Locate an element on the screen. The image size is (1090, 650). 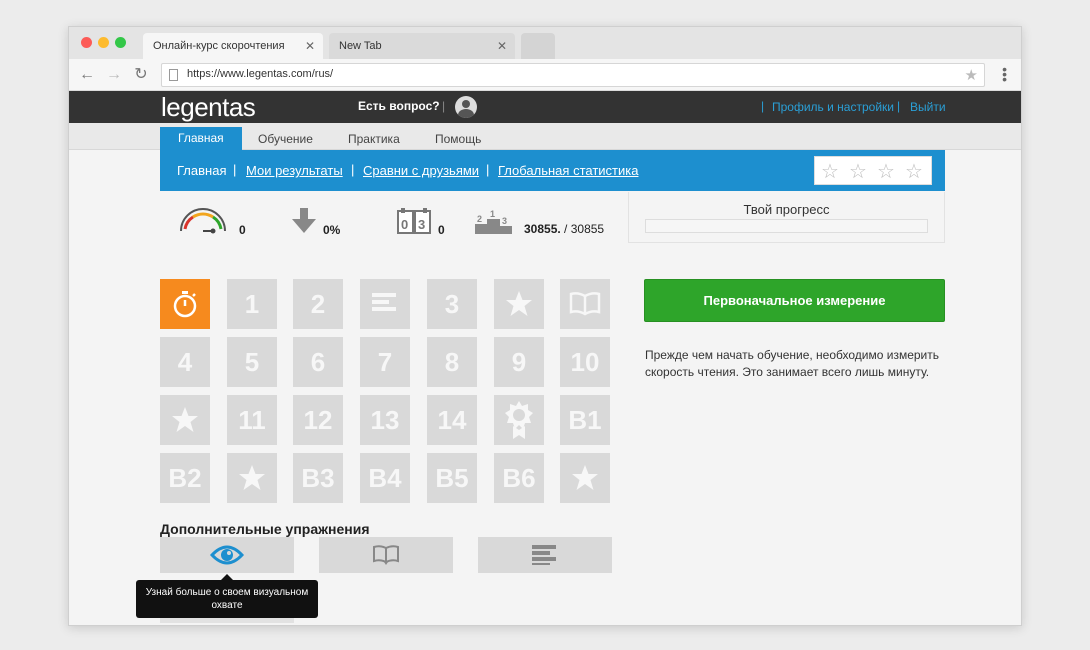
lesson-tile: 2 is located at coordinates (318, 304).